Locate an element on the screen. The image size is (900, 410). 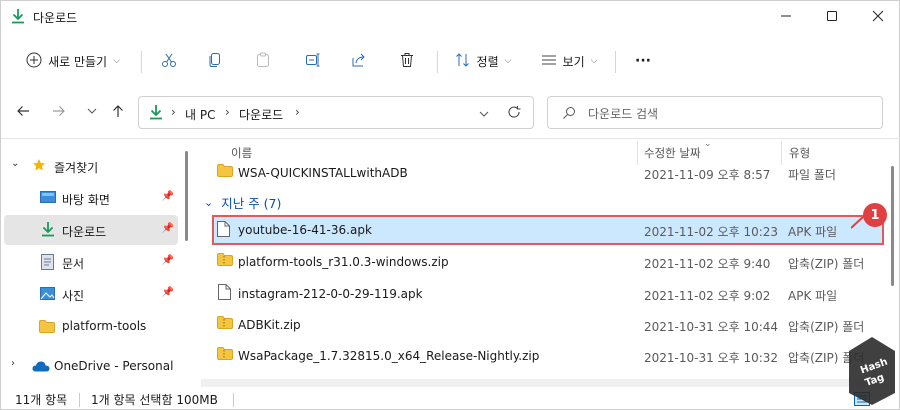
back-button is located at coordinates (23, 112).